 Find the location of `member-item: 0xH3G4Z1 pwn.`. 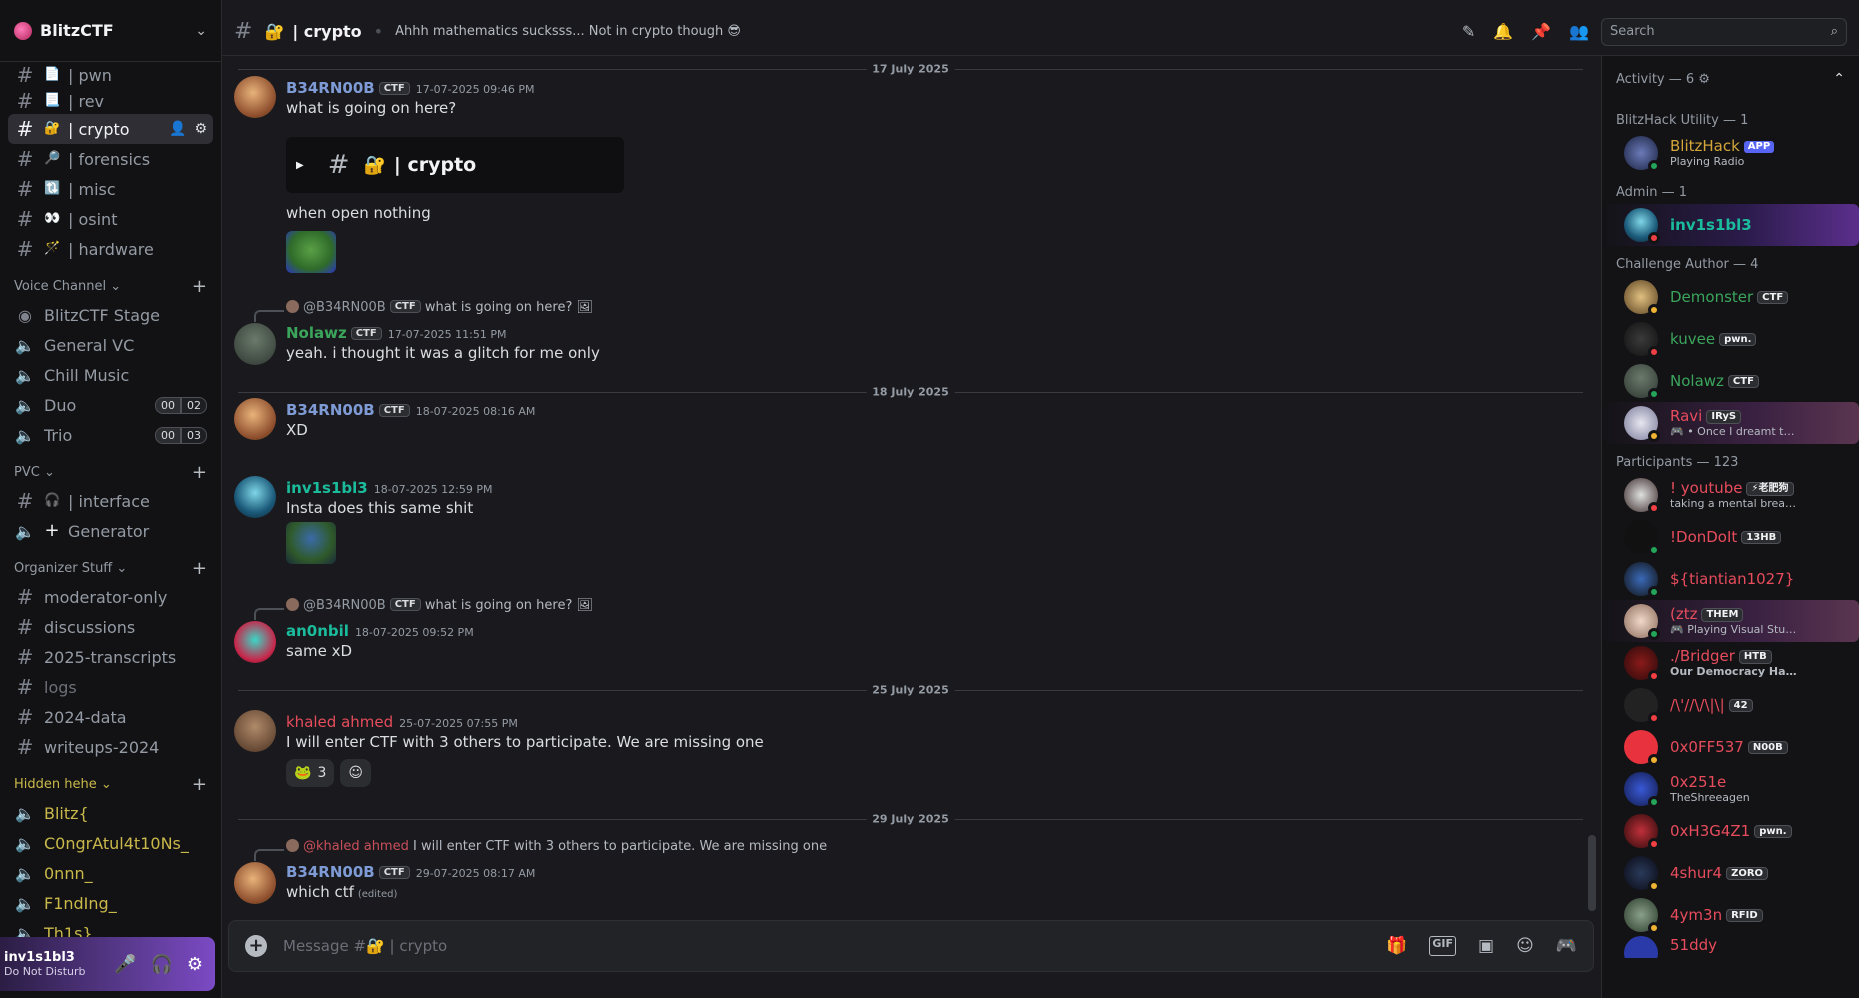

member-item: 0xH3G4Z1 pwn. is located at coordinates (1730, 831).